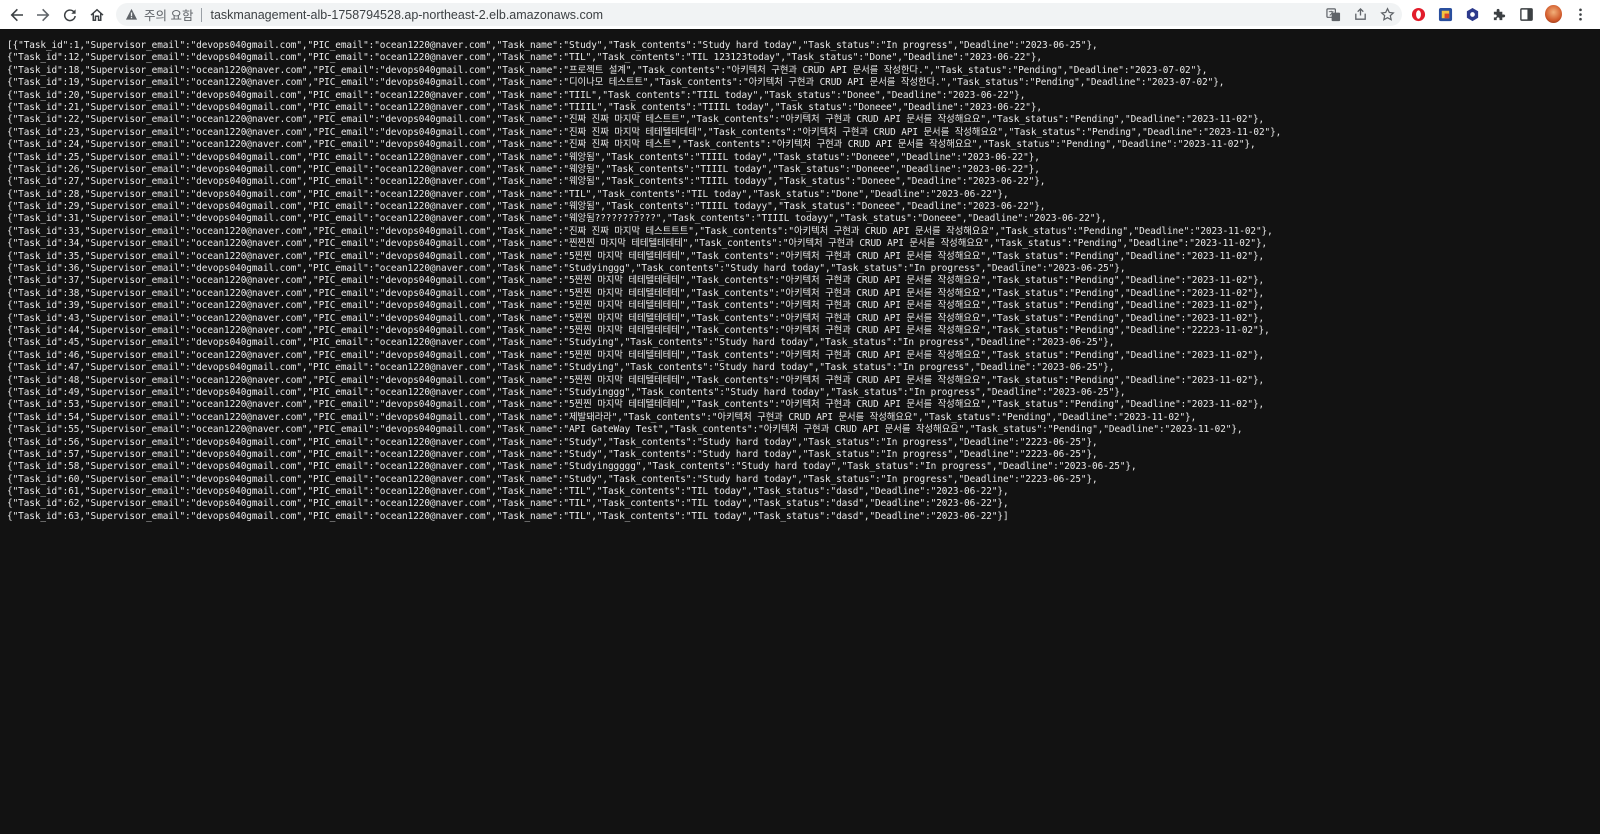  I want to click on hexagon-extension-icon, so click(1472, 14).